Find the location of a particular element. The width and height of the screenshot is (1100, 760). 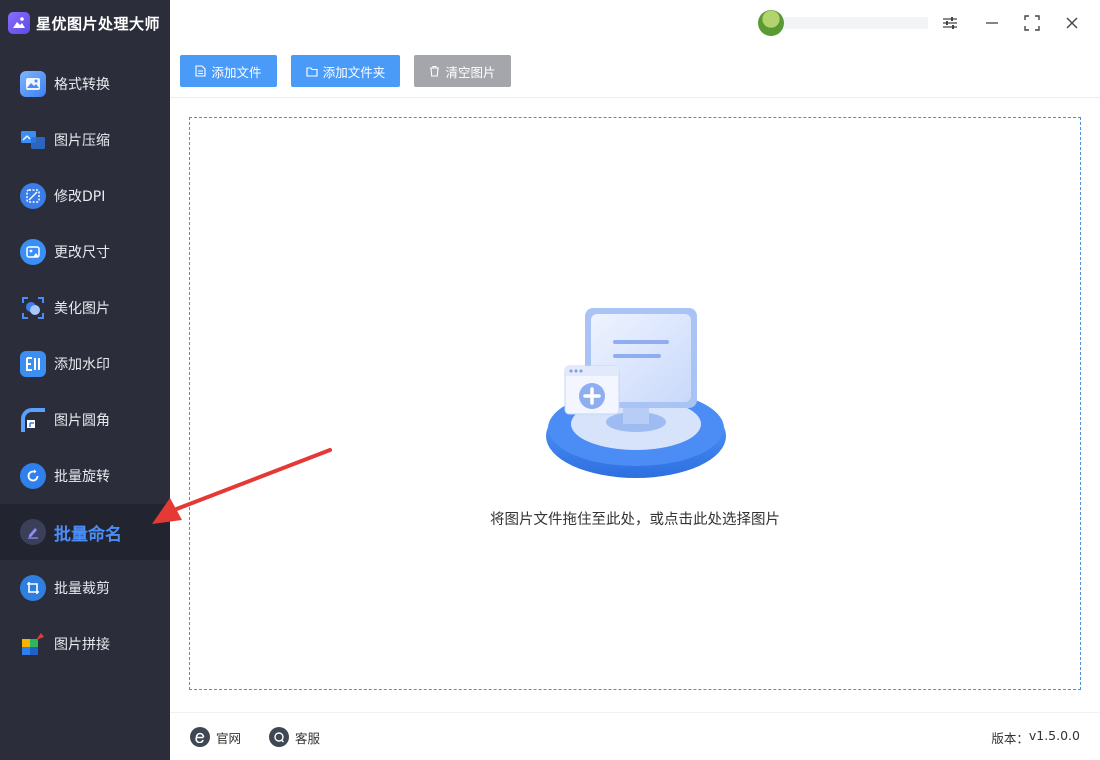

sidebar-item-label: 更改尺寸 is located at coordinates (82, 253).